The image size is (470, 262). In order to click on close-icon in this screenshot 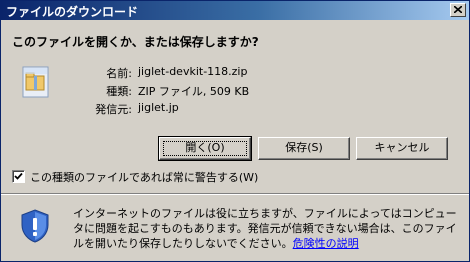, I will do `click(458, 9)`.